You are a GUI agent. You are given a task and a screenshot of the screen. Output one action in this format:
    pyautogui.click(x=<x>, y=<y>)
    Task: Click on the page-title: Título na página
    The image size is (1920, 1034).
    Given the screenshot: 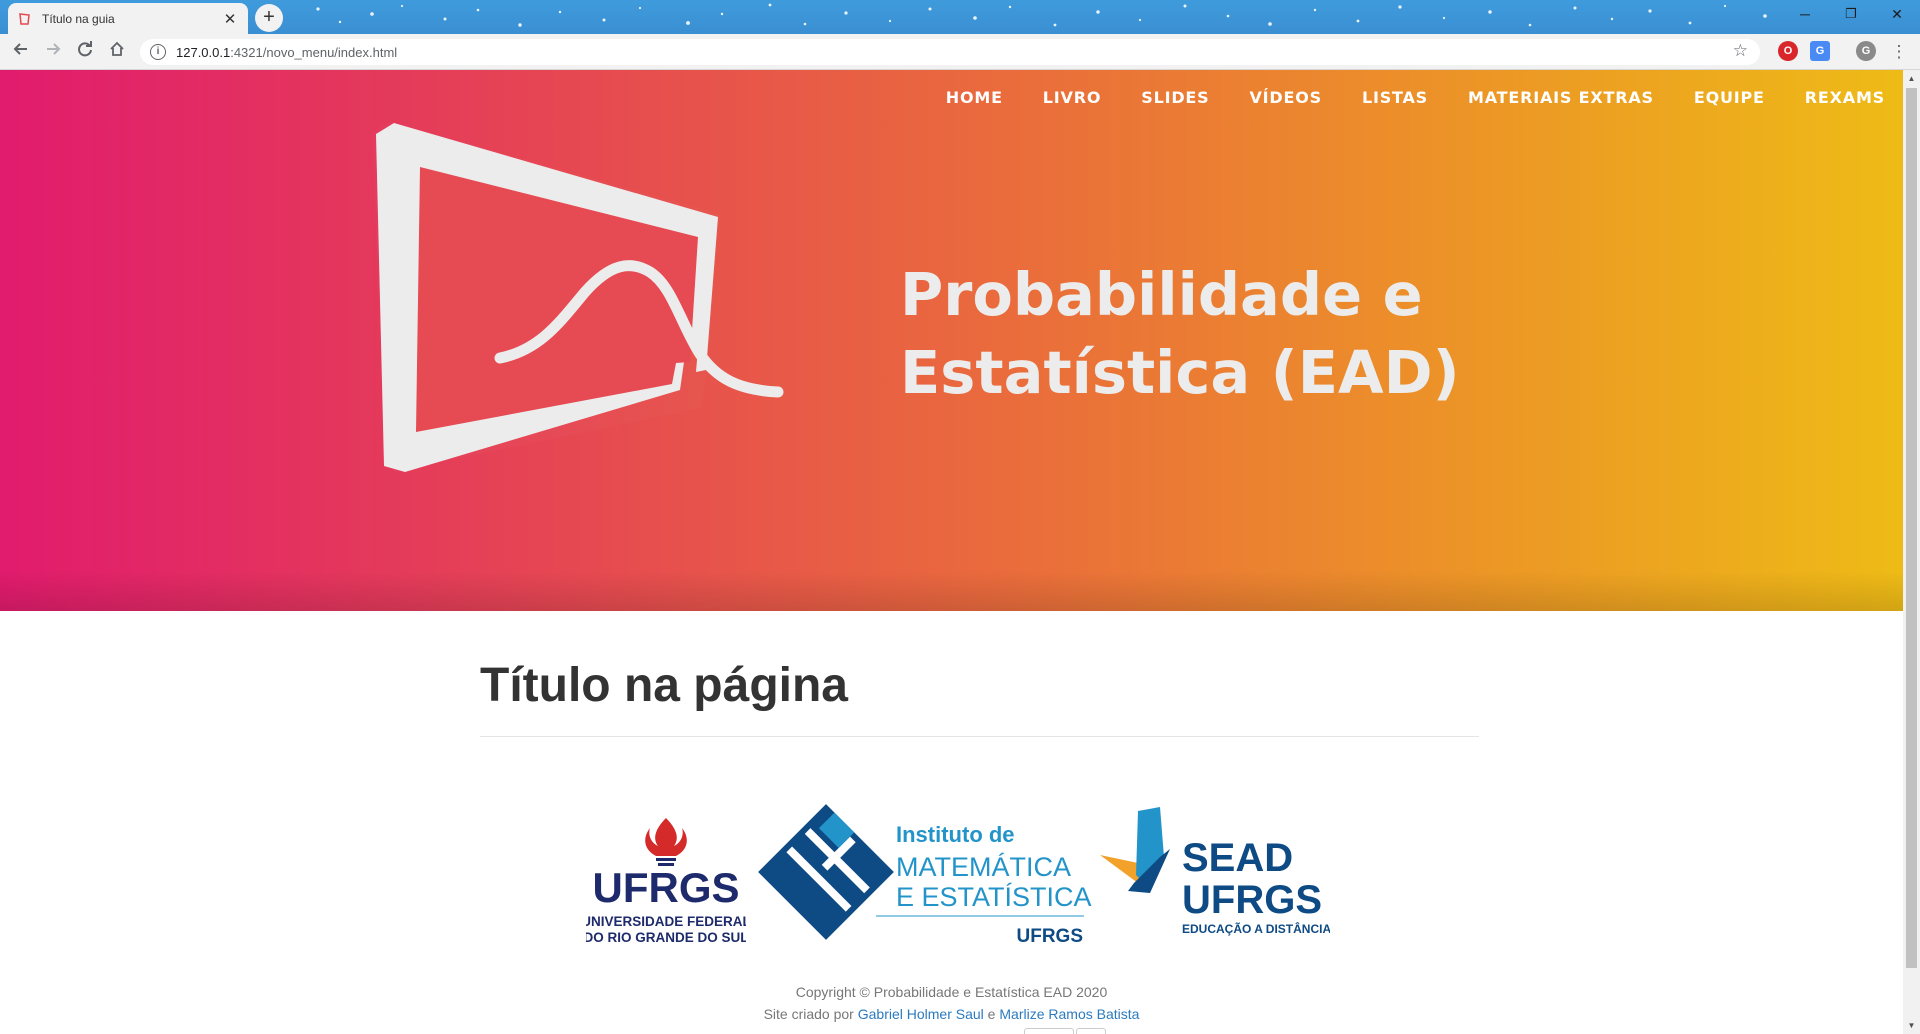 What is the action you would take?
    pyautogui.click(x=664, y=685)
    